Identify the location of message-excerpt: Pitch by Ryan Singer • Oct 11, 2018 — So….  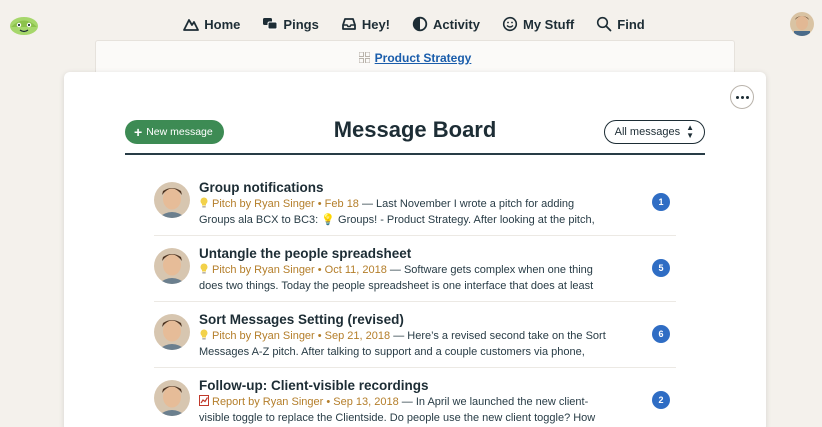
(421, 278).